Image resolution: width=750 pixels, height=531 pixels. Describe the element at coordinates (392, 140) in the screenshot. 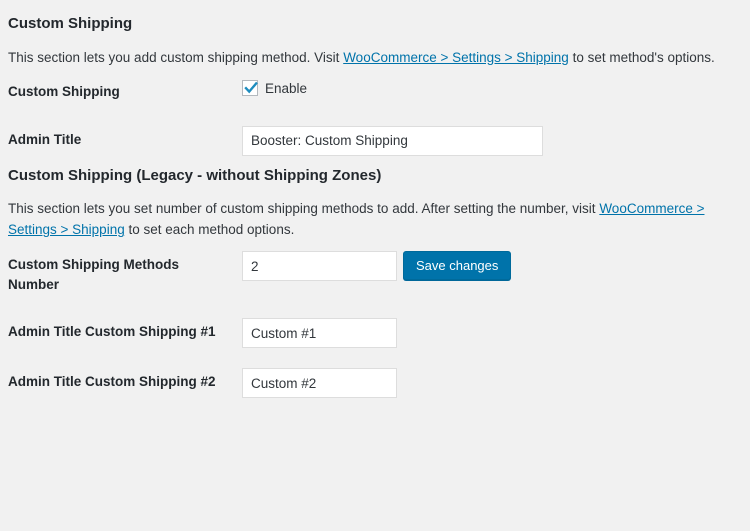

I see `admin-title-input` at that location.